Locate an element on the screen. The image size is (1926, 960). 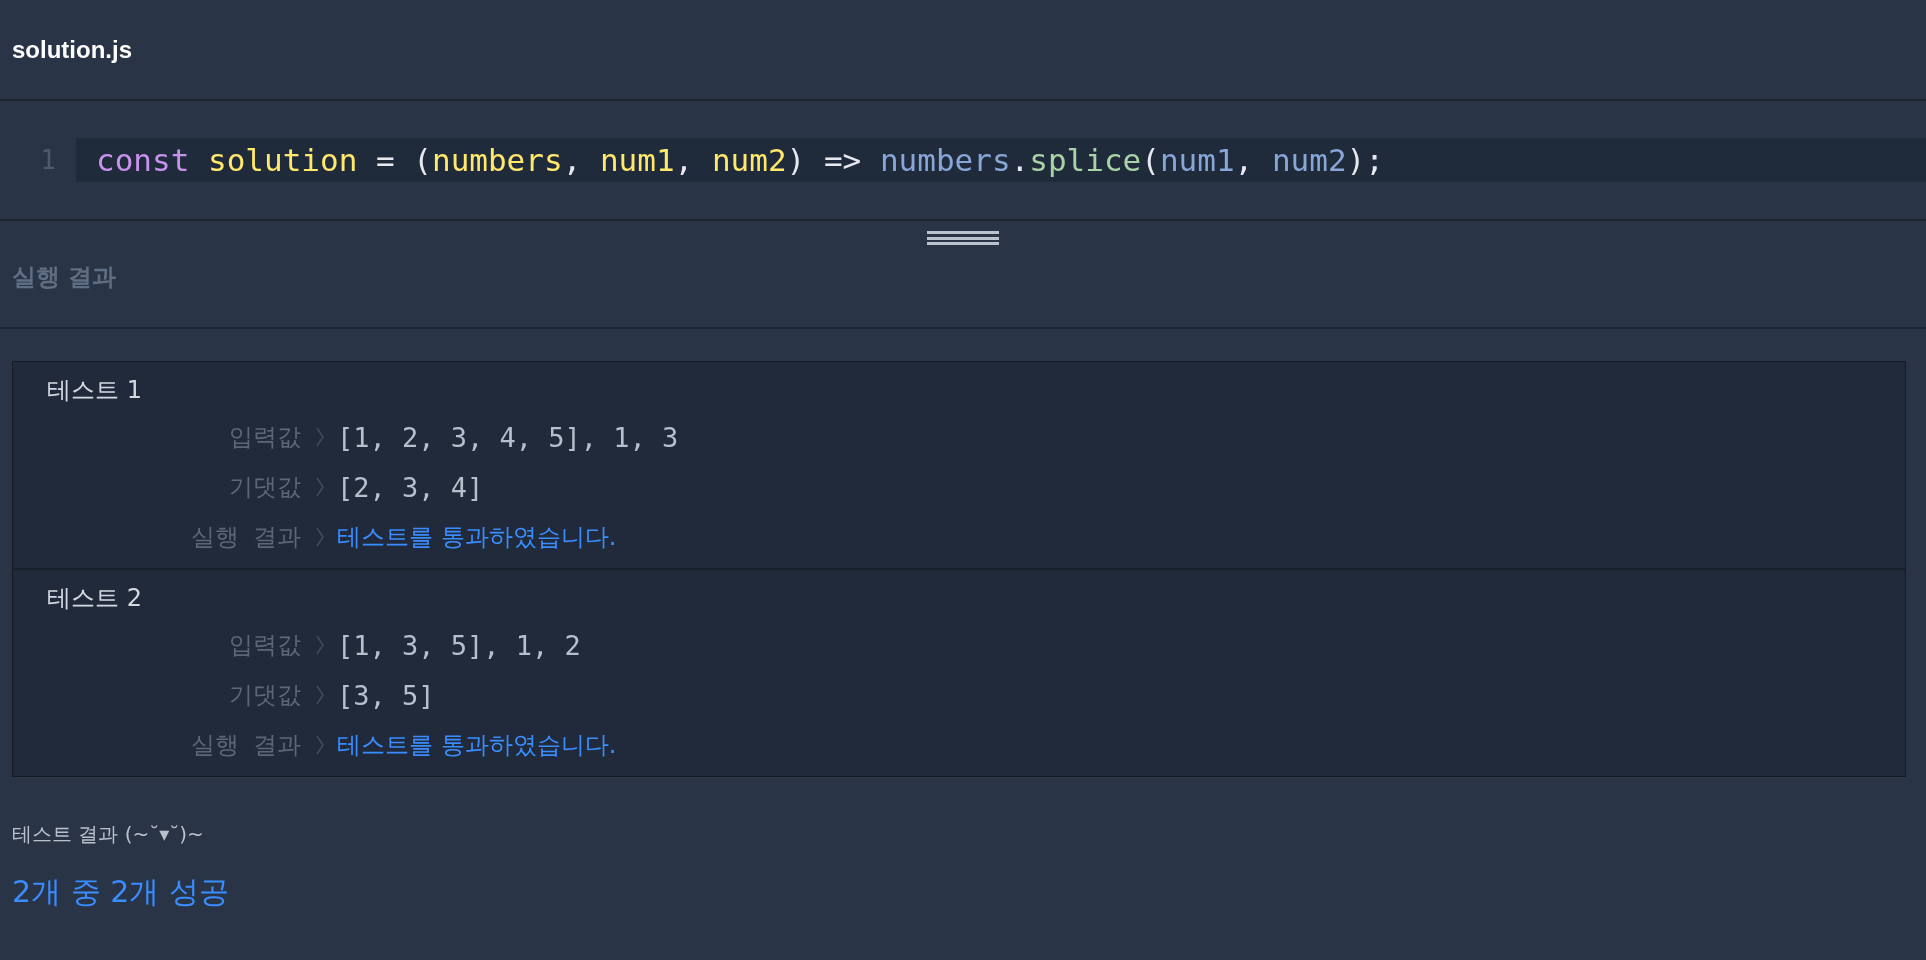
test-title: 테스트 1 is located at coordinates (94, 390).